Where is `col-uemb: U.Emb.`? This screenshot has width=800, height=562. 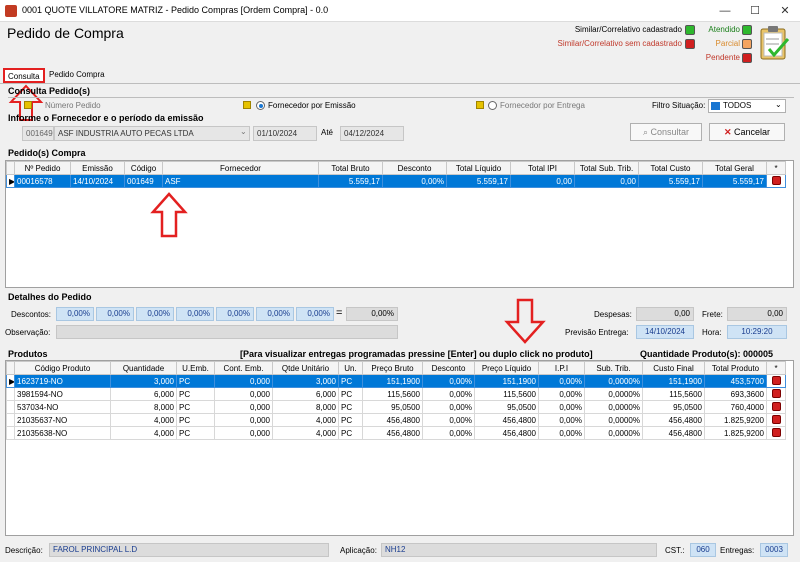 col-uemb: U.Emb. is located at coordinates (195, 368).